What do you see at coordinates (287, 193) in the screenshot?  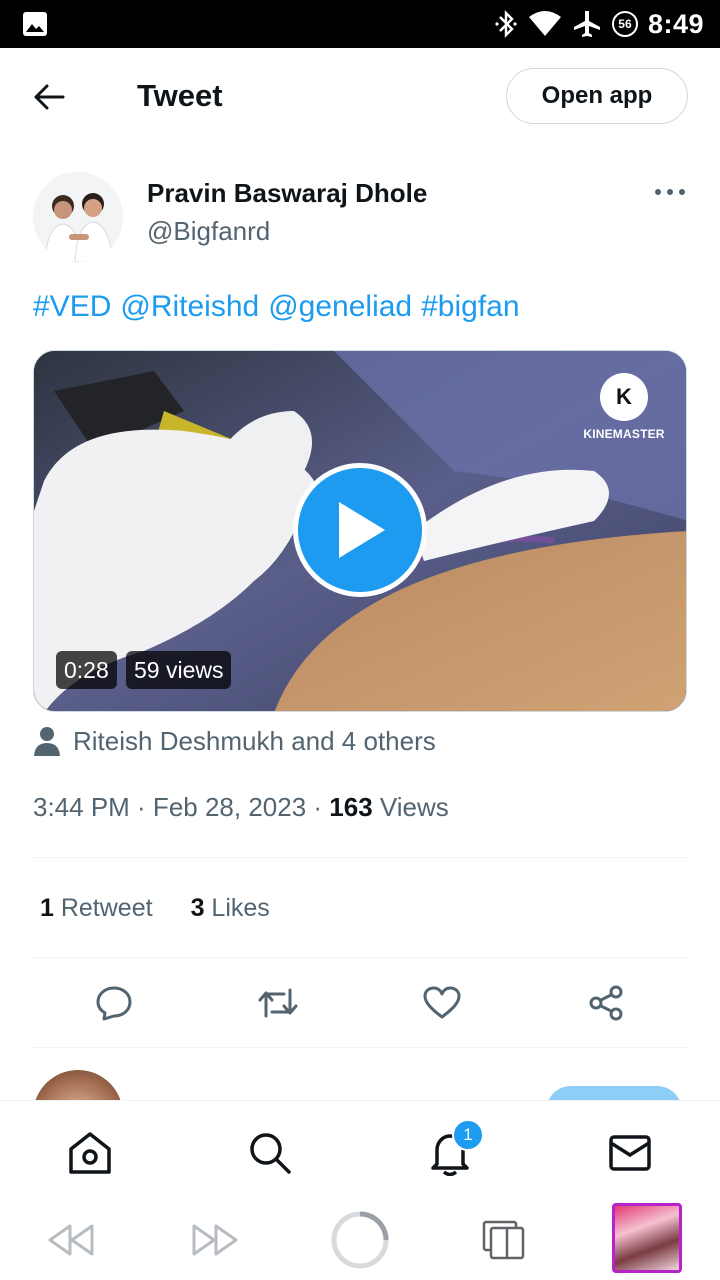 I see `author-name: Pravin Baswaraj Dhole` at bounding box center [287, 193].